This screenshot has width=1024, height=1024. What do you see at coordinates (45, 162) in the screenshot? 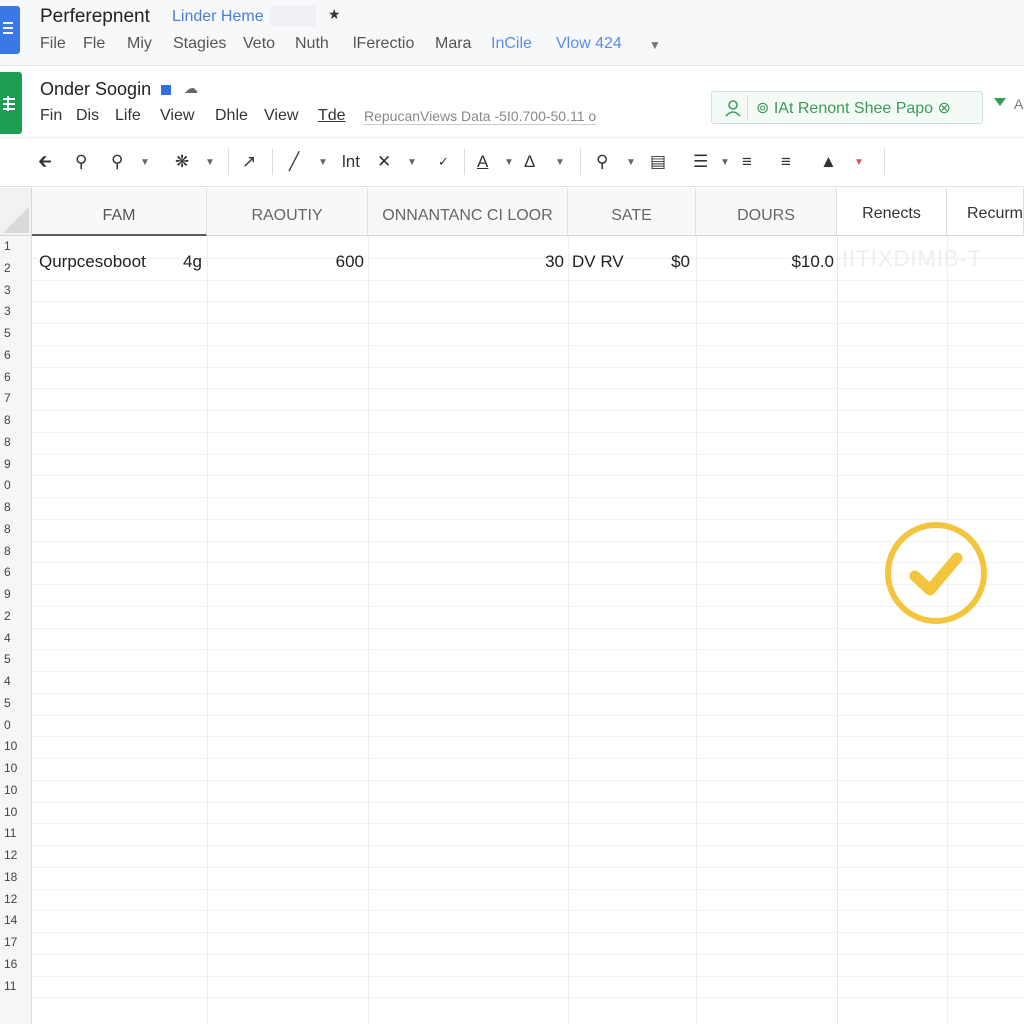
I see `back-icon: 🡰` at bounding box center [45, 162].